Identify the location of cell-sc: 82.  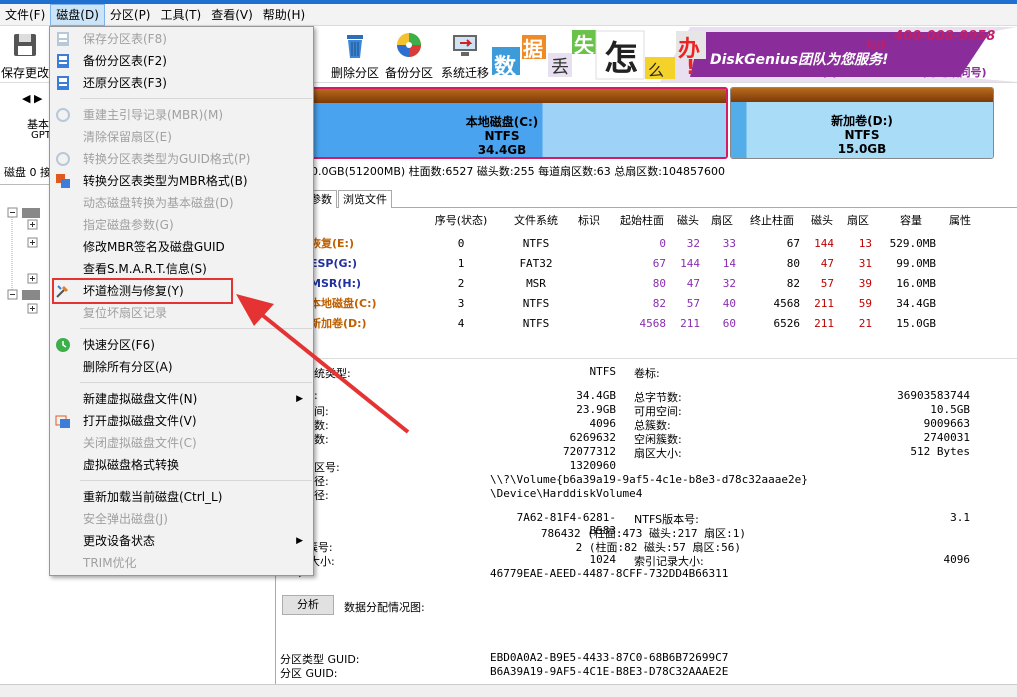
(659, 303).